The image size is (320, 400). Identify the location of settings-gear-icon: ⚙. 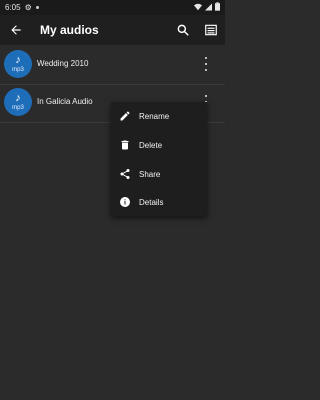
(28, 7).